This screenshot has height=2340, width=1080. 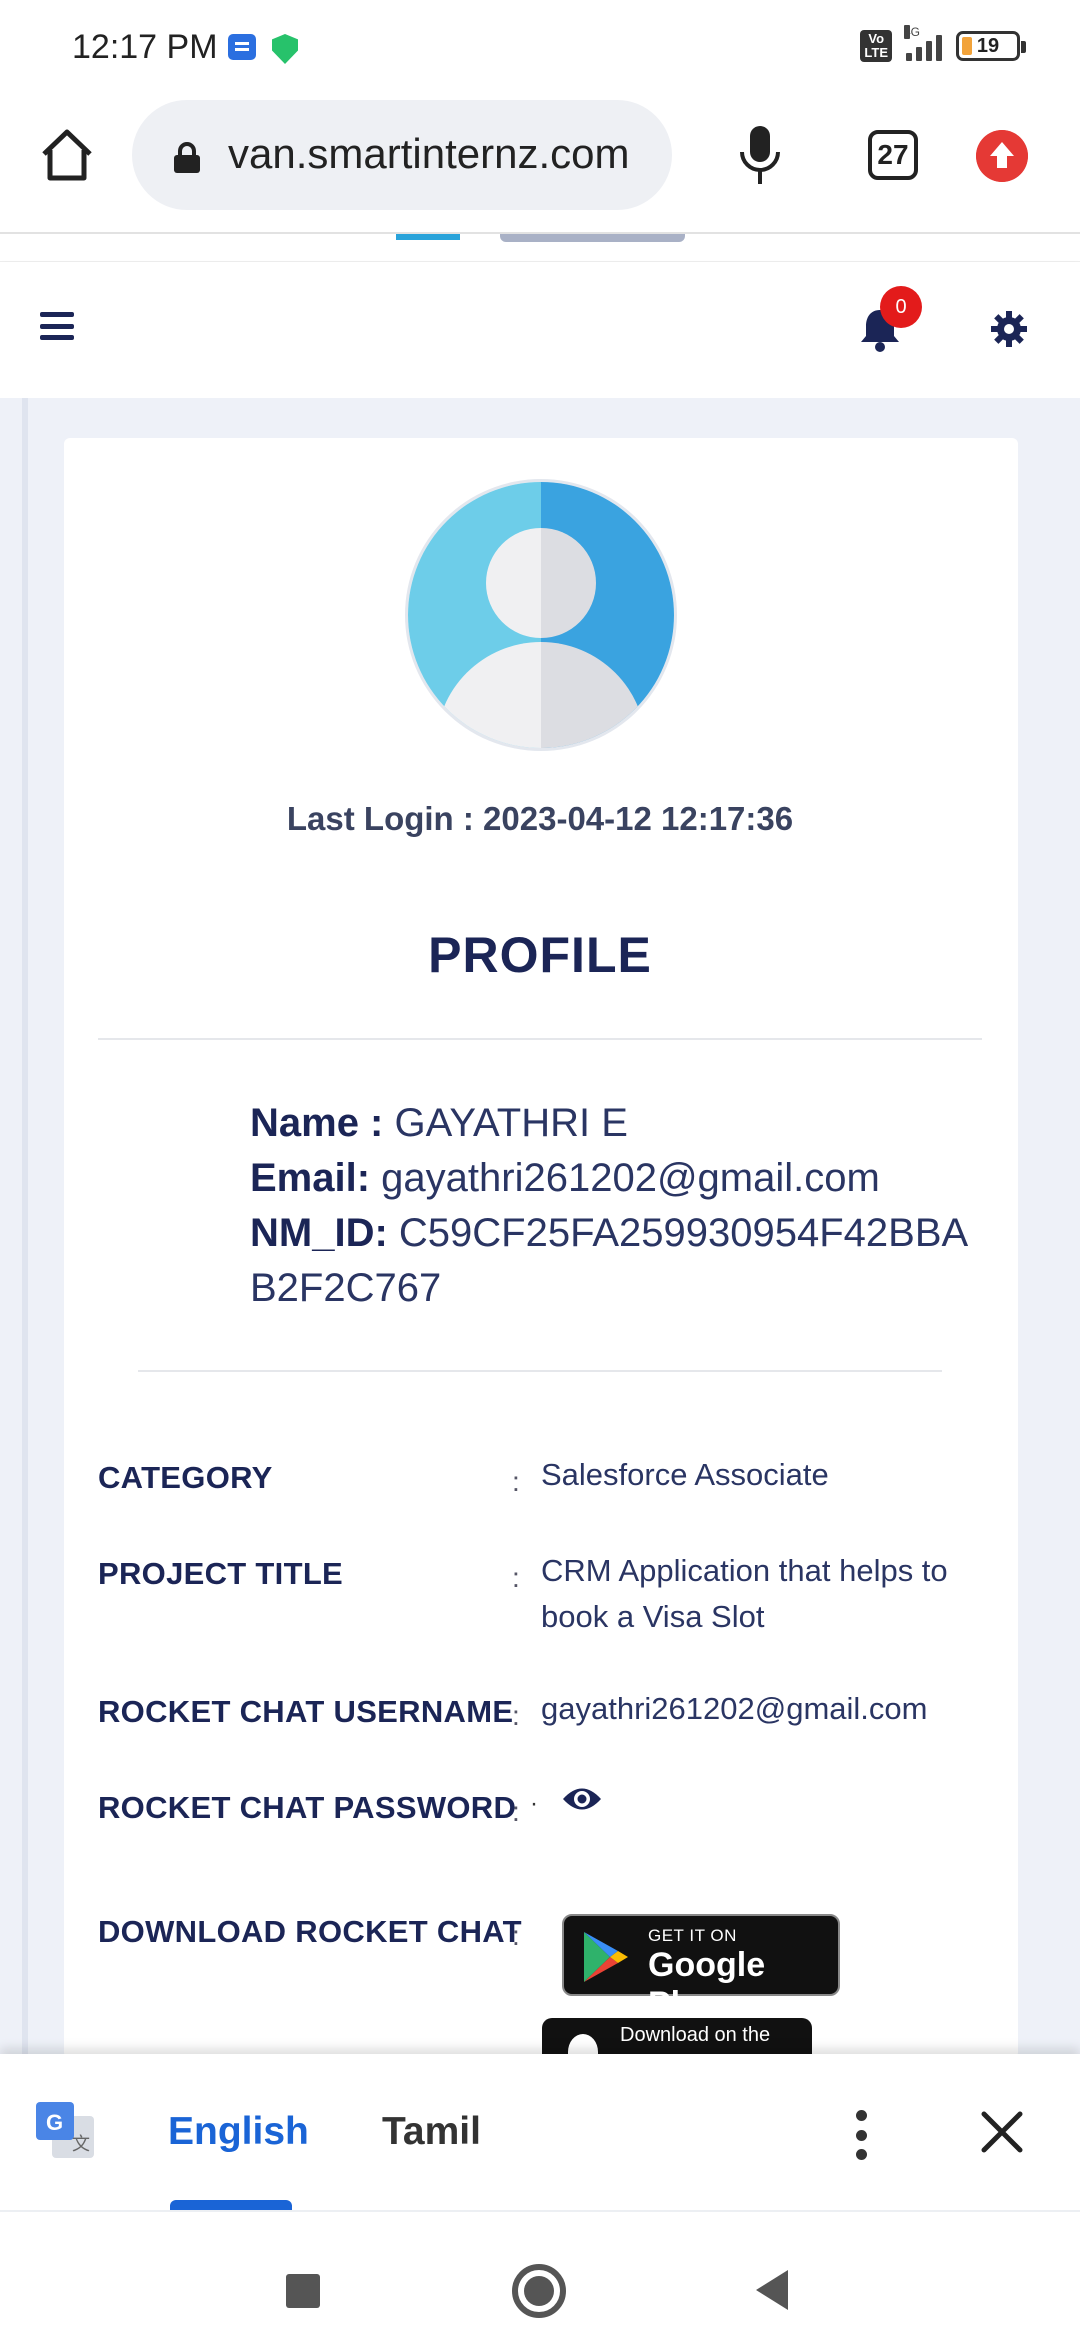 I want to click on name-value: GAYATHRI E, so click(x=511, y=1123).